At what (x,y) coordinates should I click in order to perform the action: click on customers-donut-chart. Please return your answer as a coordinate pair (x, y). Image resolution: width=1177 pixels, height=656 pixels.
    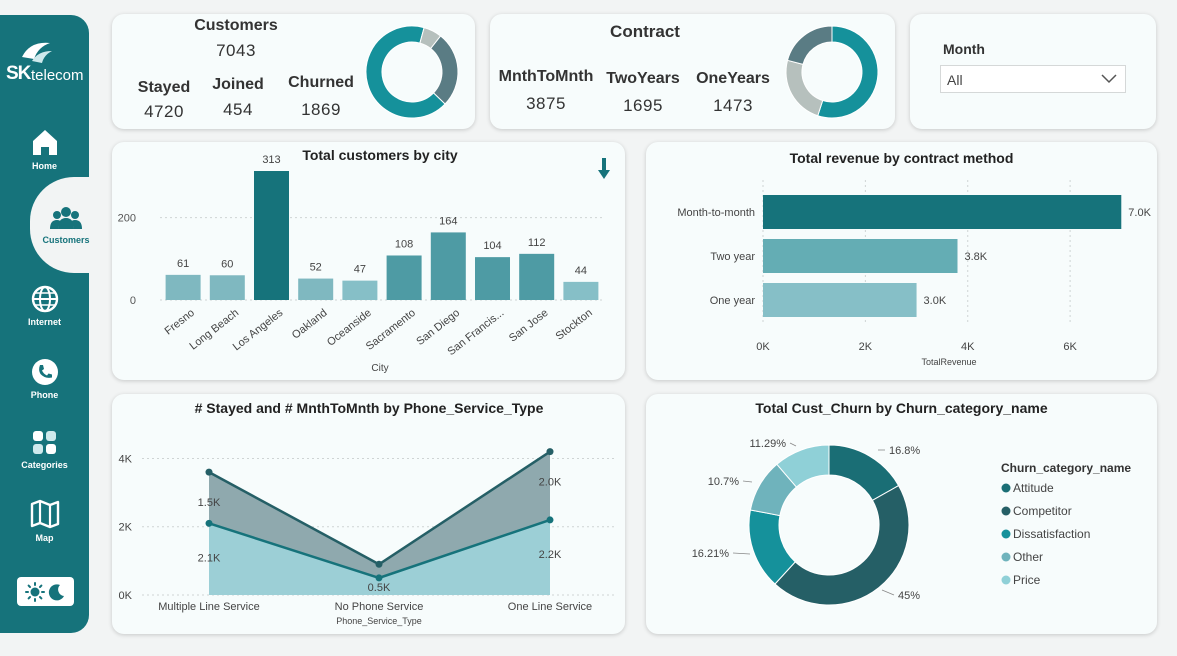
    Looking at the image, I should click on (412, 72).